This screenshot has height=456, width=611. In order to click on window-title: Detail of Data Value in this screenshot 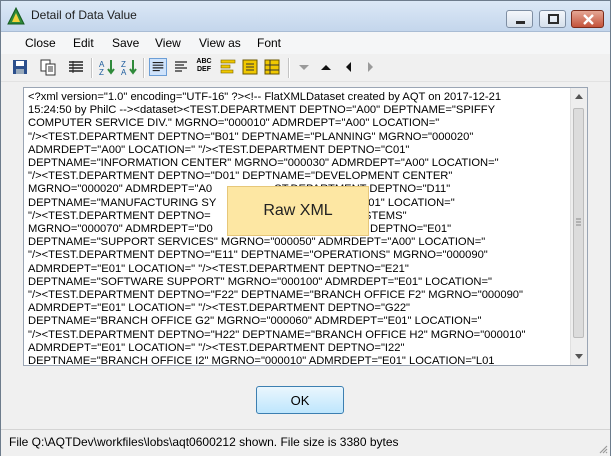, I will do `click(84, 15)`.